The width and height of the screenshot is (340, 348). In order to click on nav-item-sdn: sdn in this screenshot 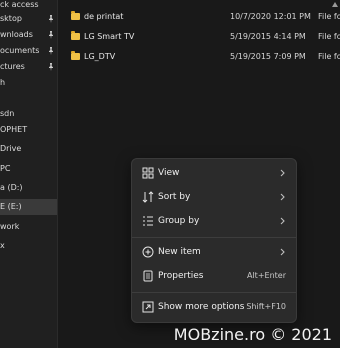, I will do `click(28, 114)`.